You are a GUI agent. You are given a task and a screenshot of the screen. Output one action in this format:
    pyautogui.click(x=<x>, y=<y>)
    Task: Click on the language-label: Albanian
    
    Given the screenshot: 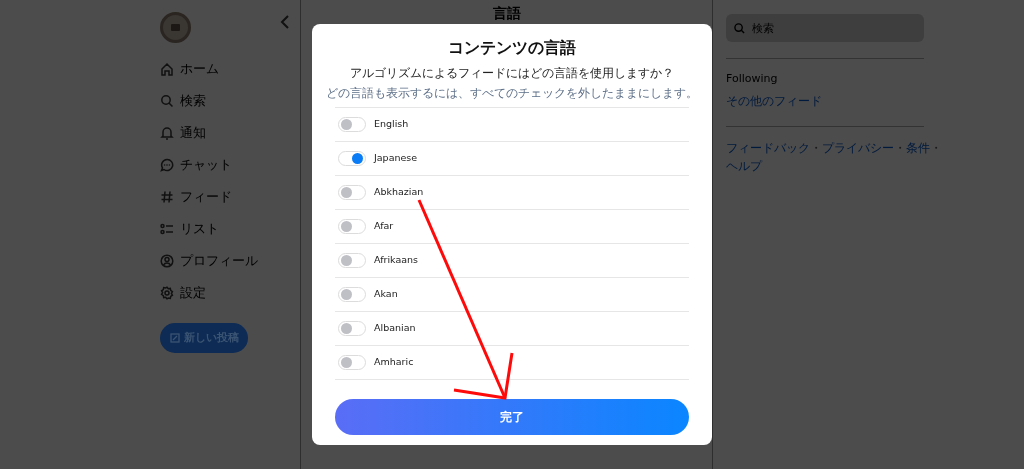 What is the action you would take?
    pyautogui.click(x=395, y=328)
    